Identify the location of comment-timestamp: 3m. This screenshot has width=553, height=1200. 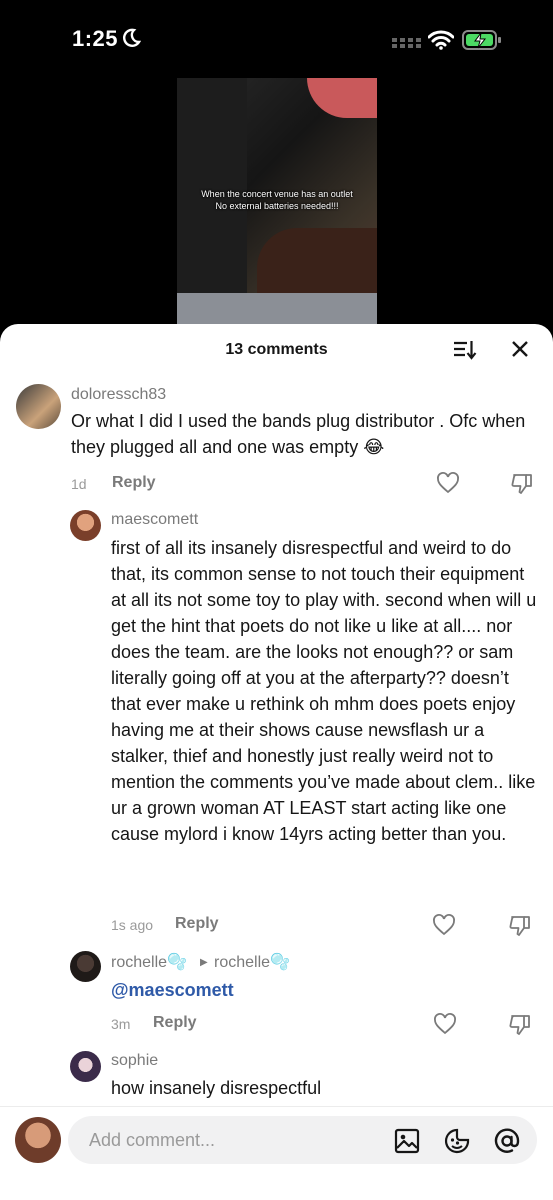
(121, 1024).